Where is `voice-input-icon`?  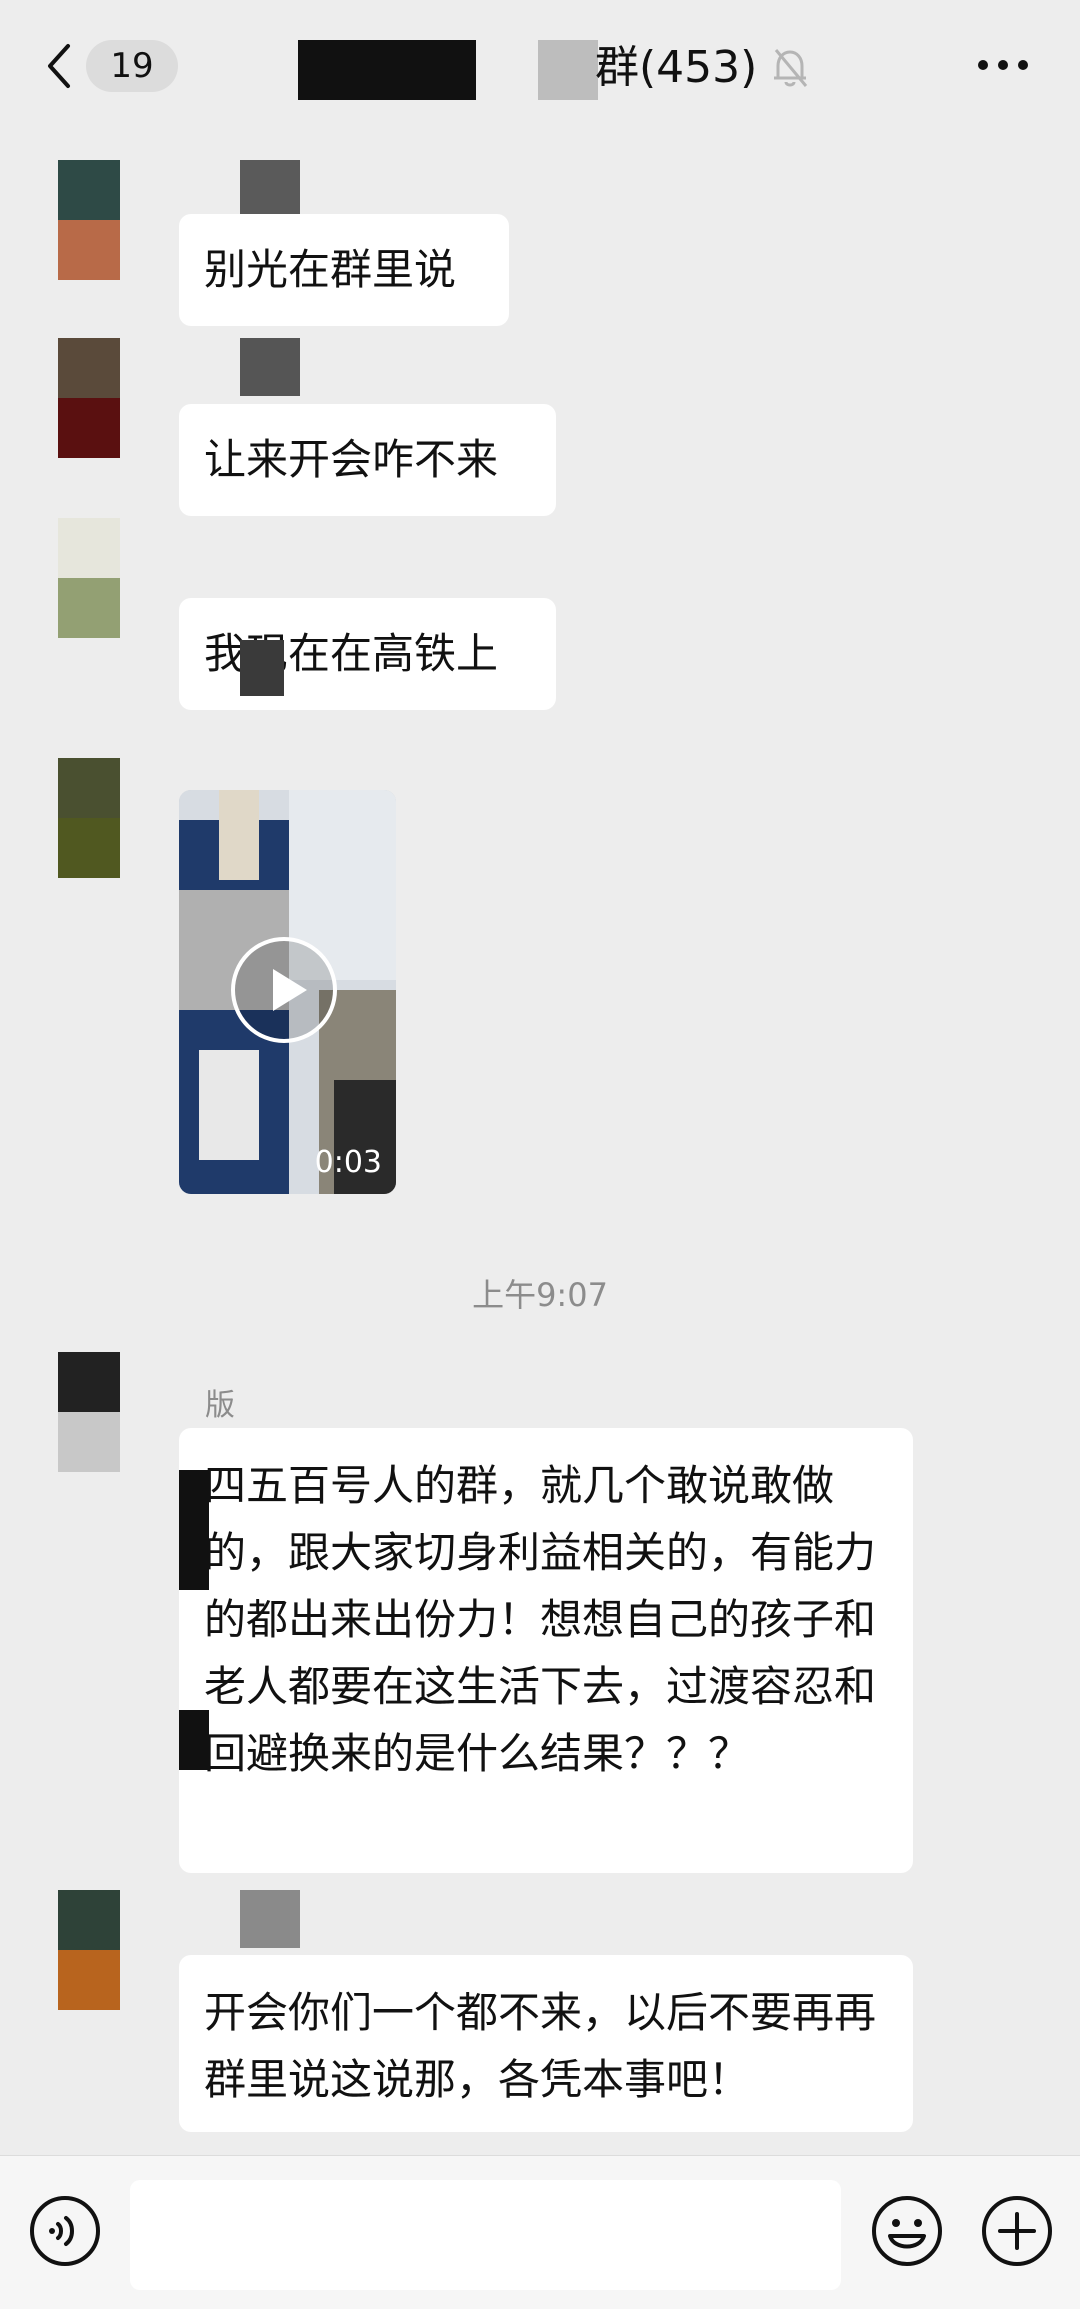 voice-input-icon is located at coordinates (65, 2231).